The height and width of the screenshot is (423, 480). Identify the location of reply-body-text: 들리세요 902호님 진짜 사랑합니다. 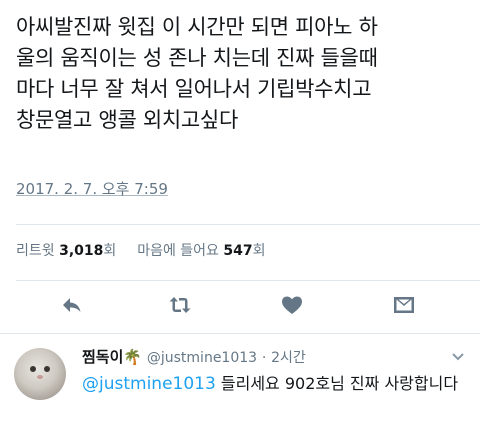
(337, 383).